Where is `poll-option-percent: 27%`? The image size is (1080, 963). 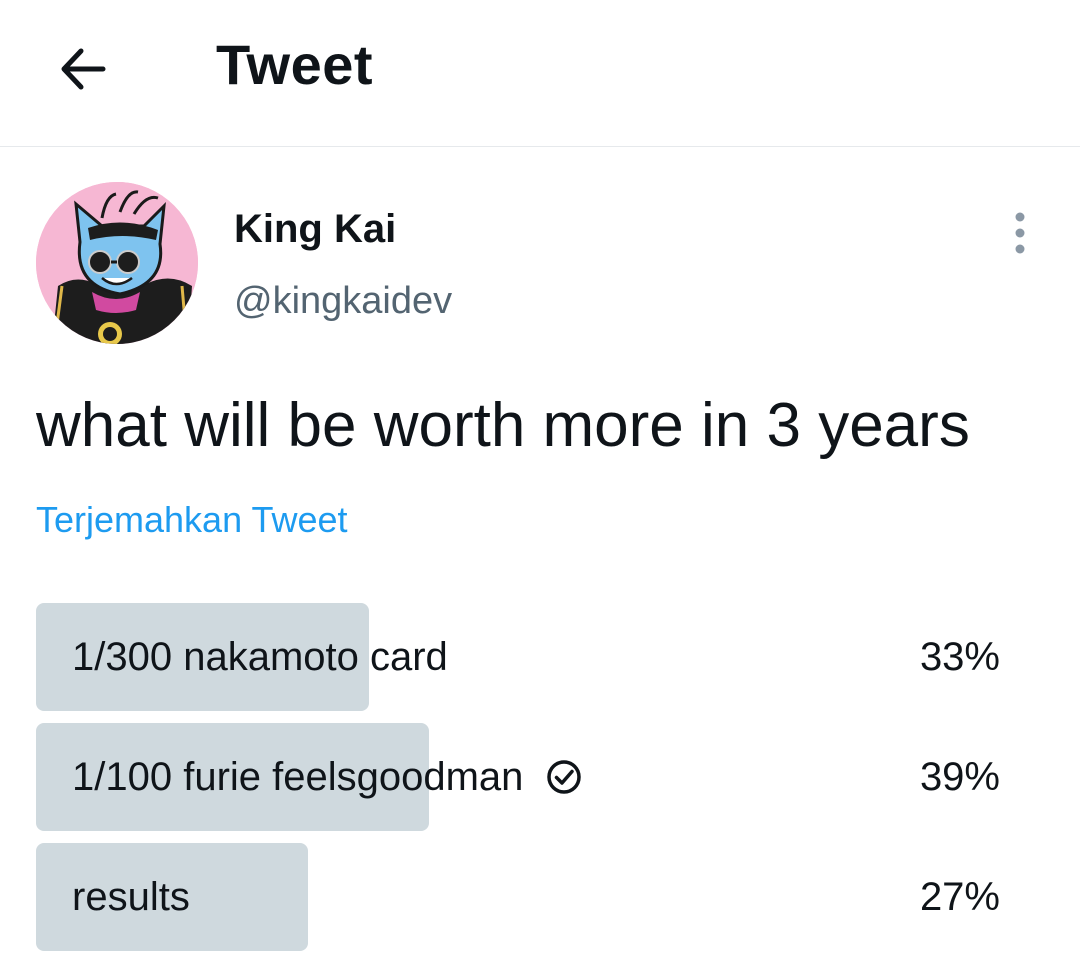 poll-option-percent: 27% is located at coordinates (959, 896).